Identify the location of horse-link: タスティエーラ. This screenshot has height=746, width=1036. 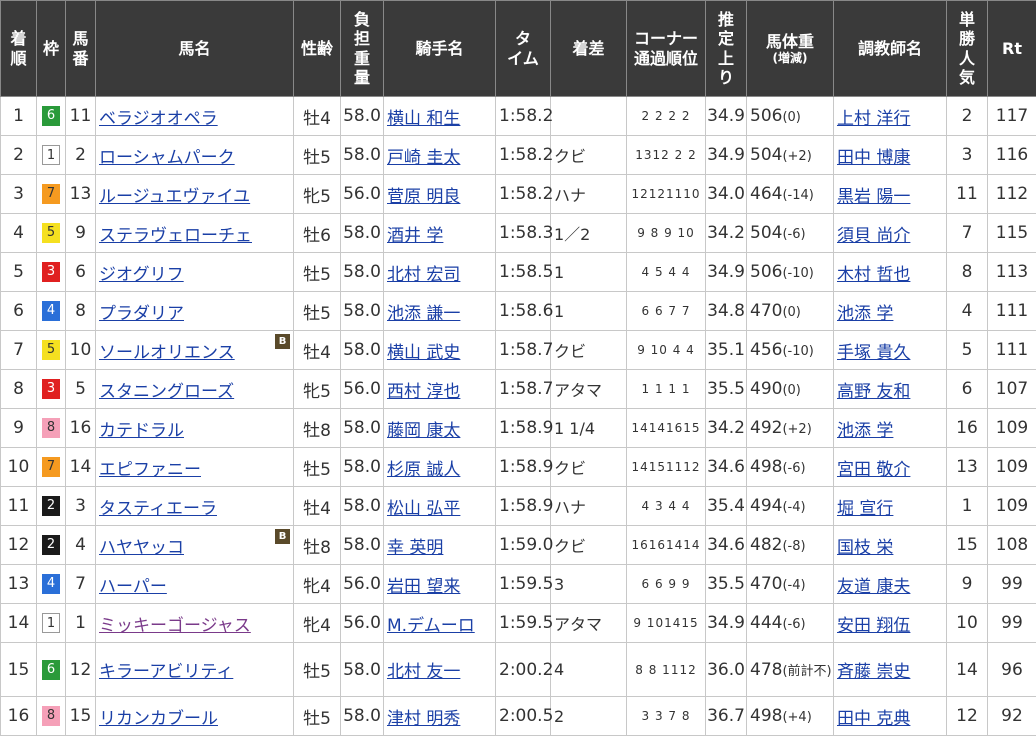
(158, 509).